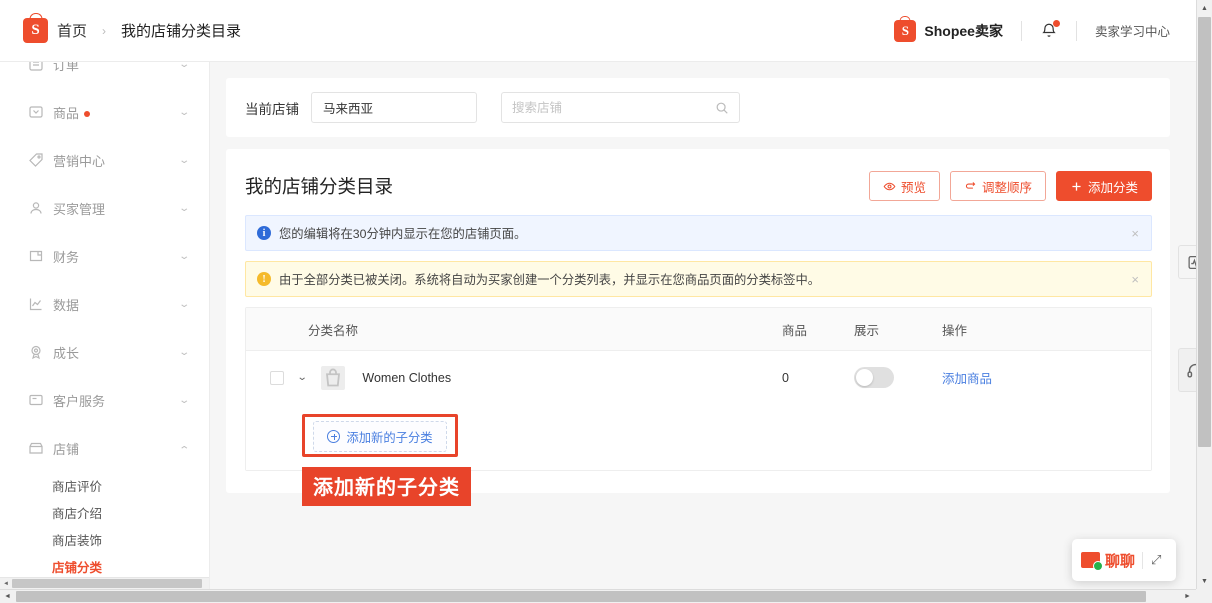  I want to click on chat-label: 聊聊, so click(1120, 561).